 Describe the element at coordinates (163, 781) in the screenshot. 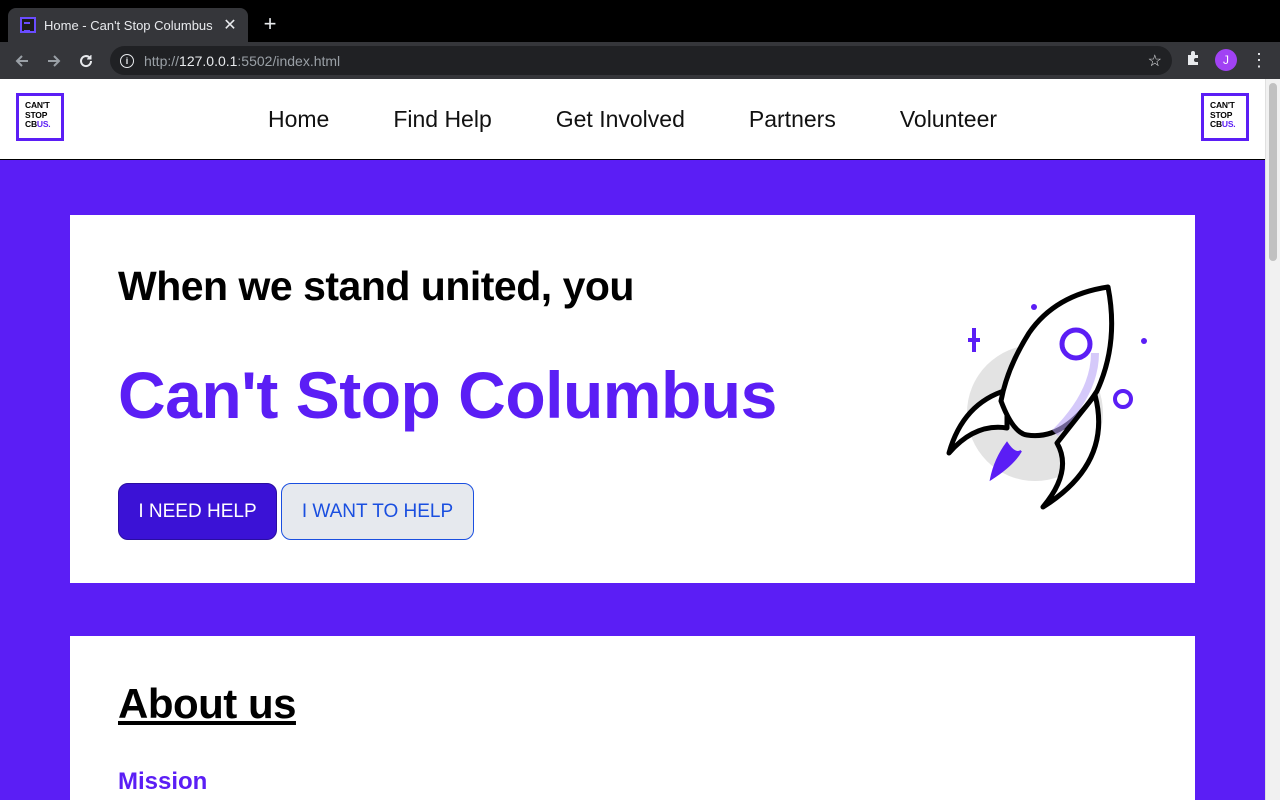

I see `mission-subheading: Mission` at that location.